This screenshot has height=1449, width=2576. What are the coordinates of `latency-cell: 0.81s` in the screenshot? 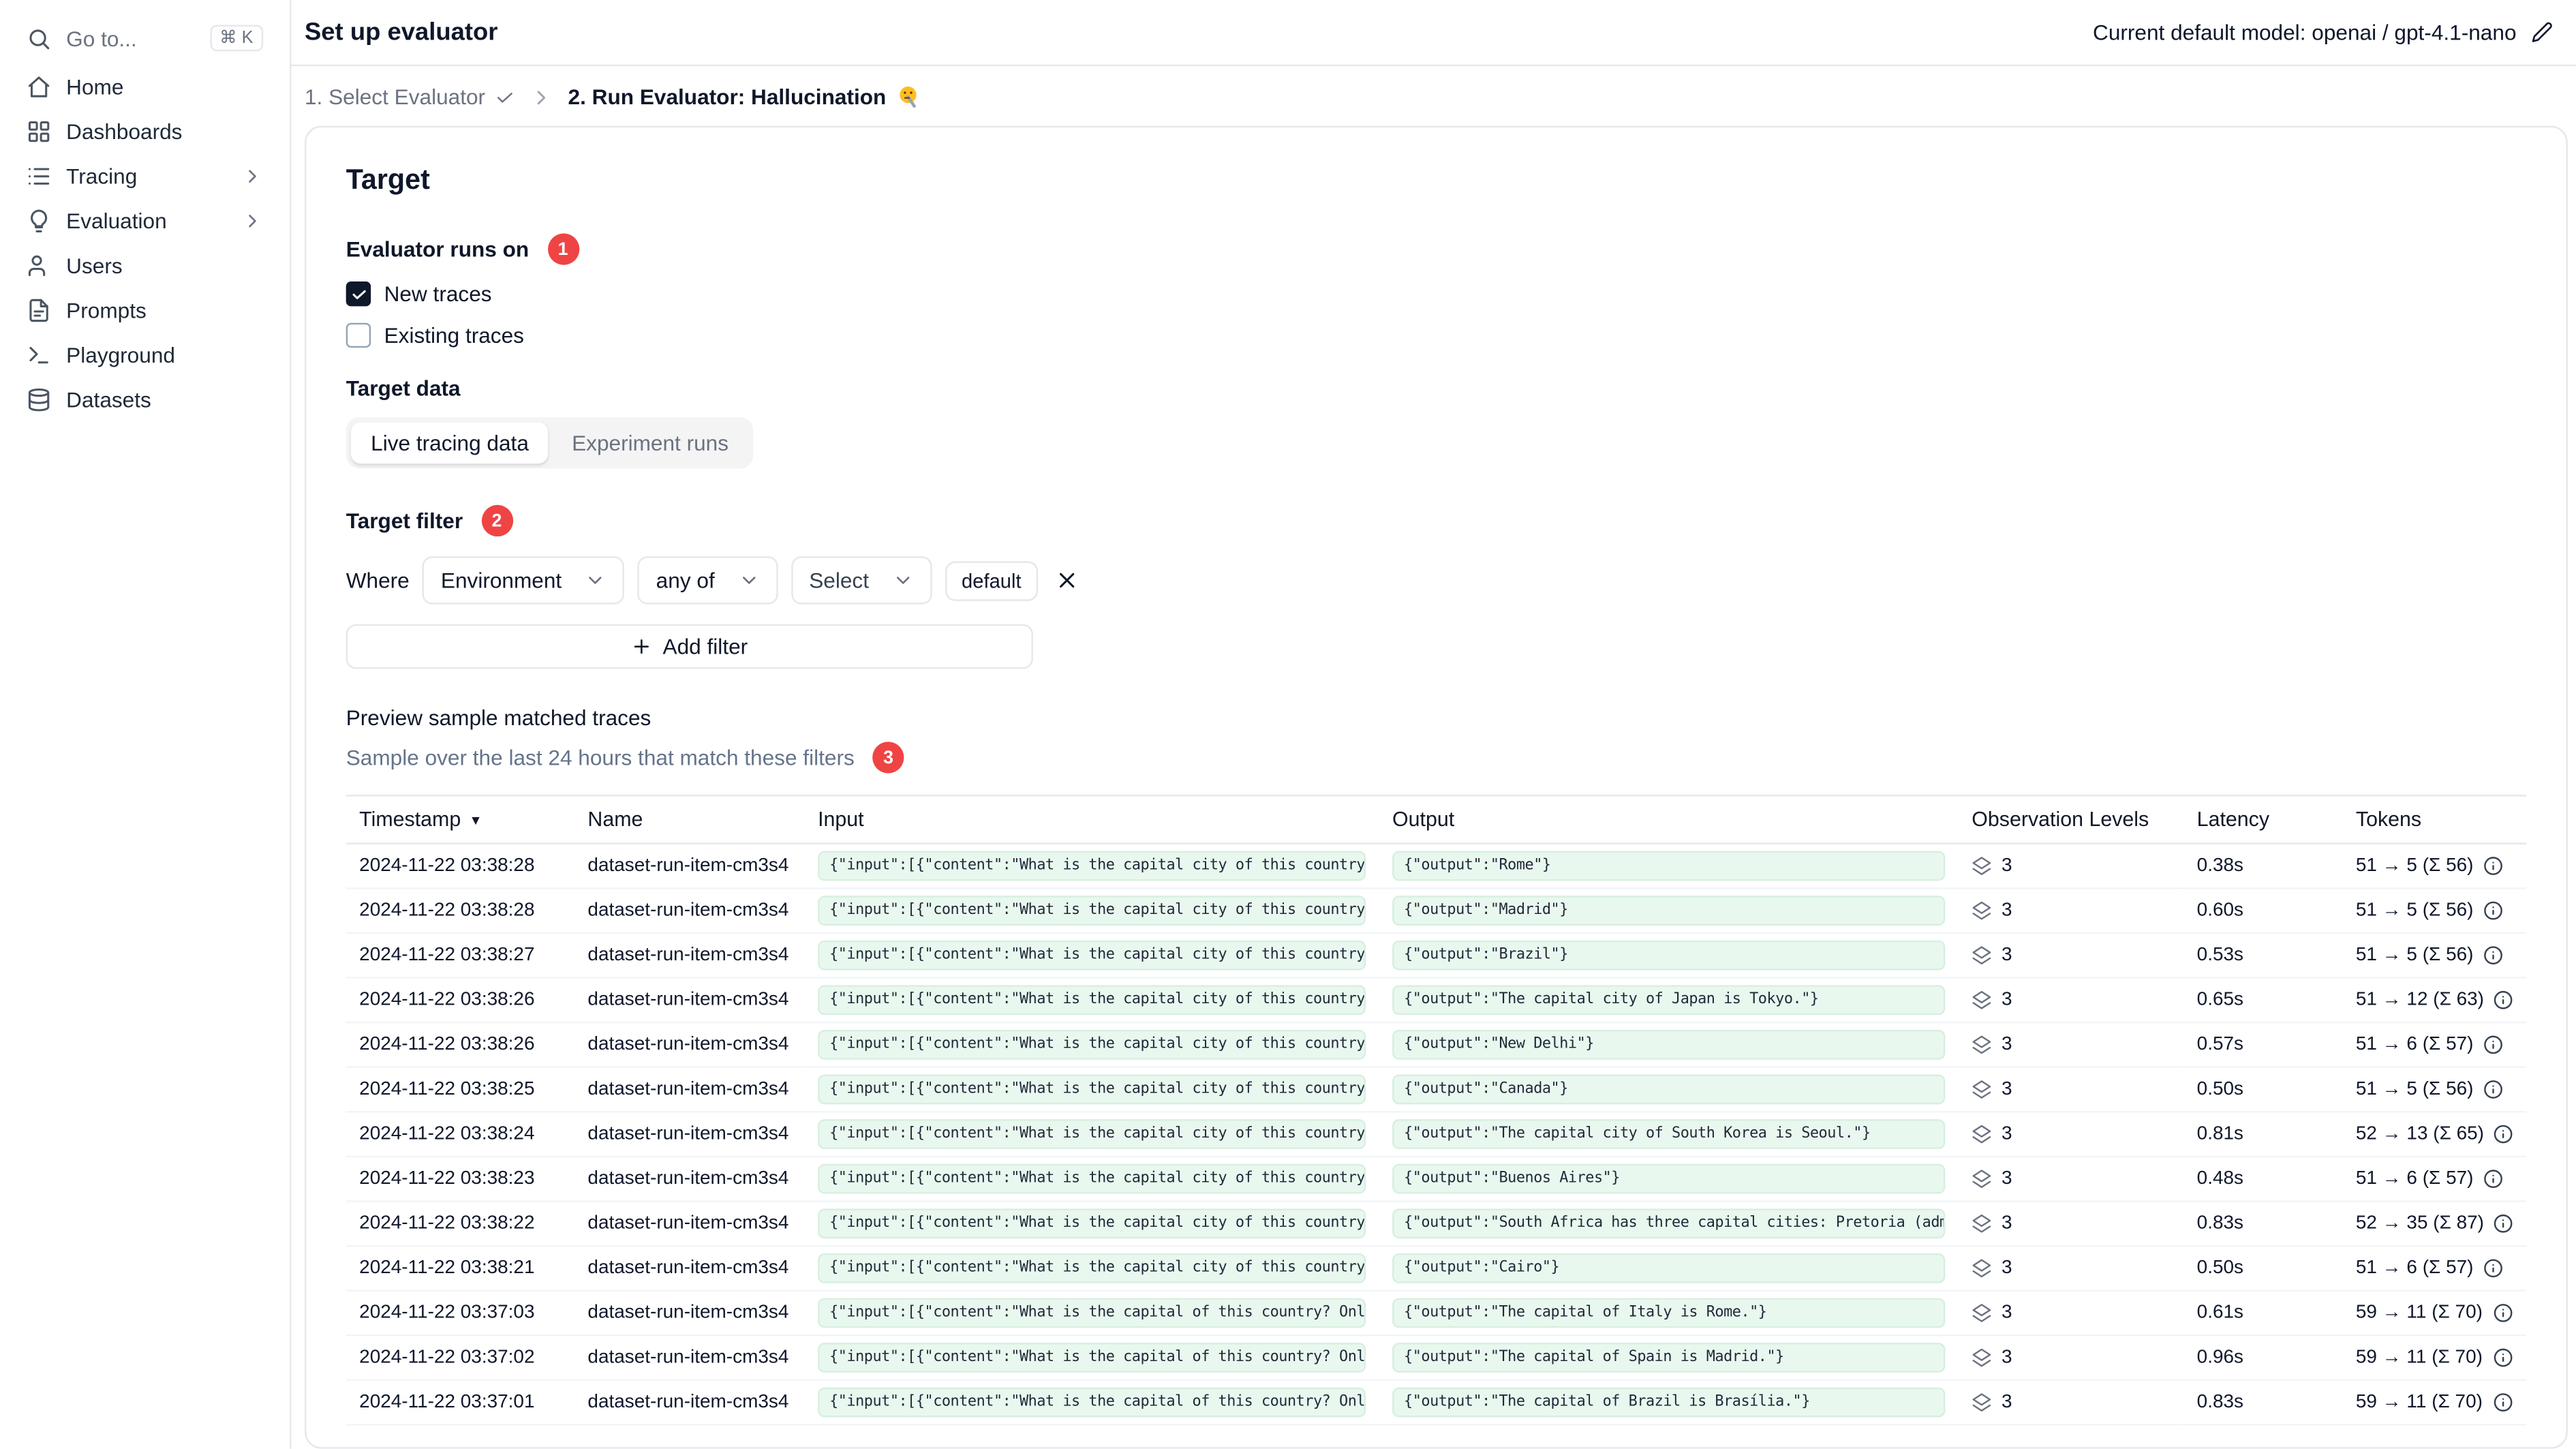 It's located at (2263, 1135).